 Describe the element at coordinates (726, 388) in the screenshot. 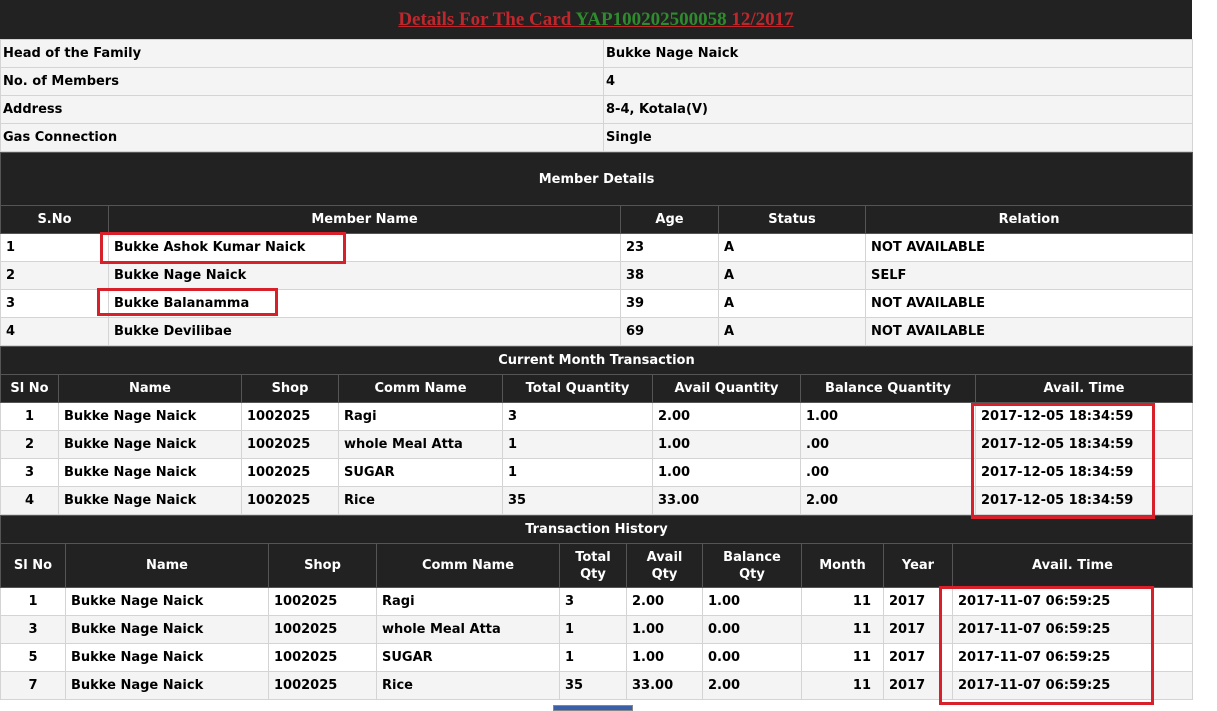

I see `col-header: Avail Quantity` at that location.